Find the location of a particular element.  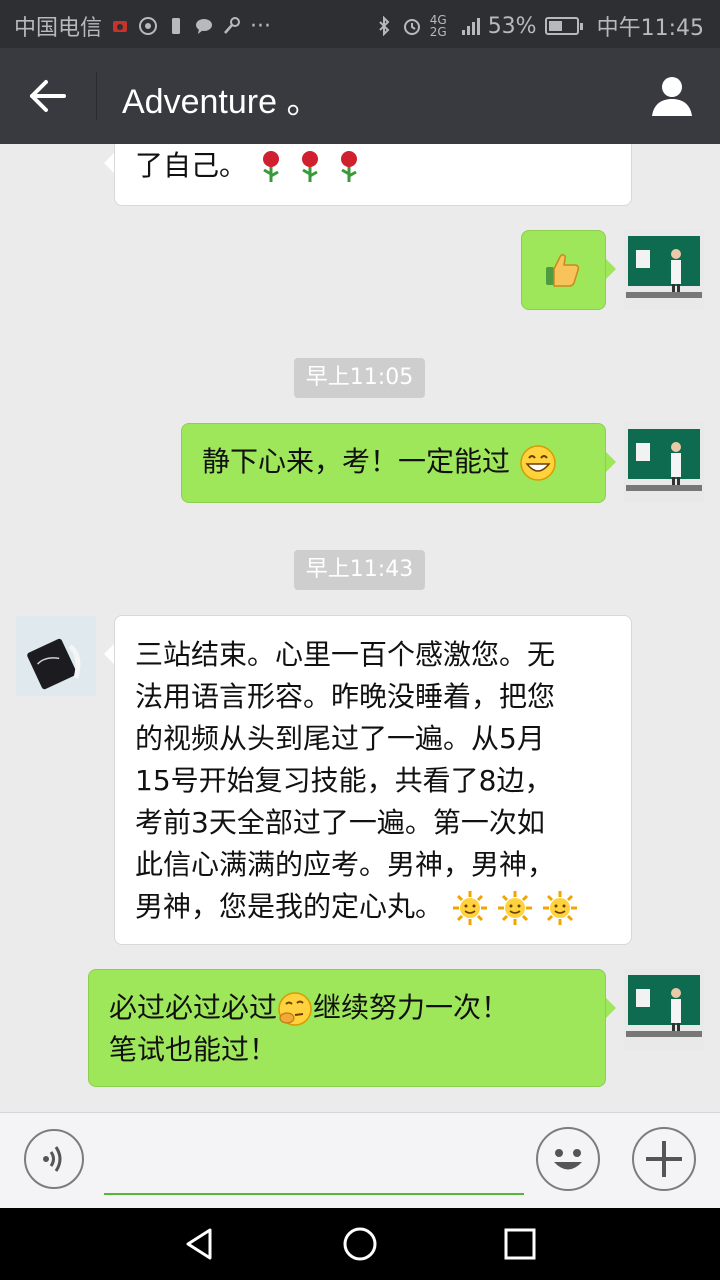

message-text-line: 笔试也能过！ is located at coordinates (193, 1049).